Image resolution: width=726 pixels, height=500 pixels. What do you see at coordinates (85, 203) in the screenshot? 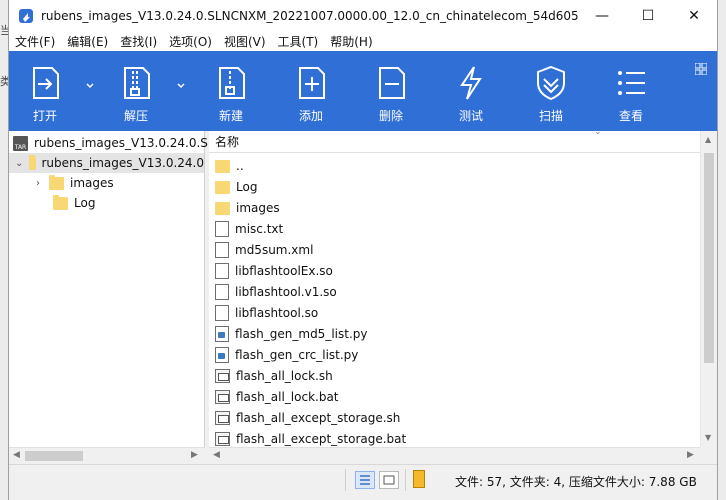
I see `tree-item-label: Log` at bounding box center [85, 203].